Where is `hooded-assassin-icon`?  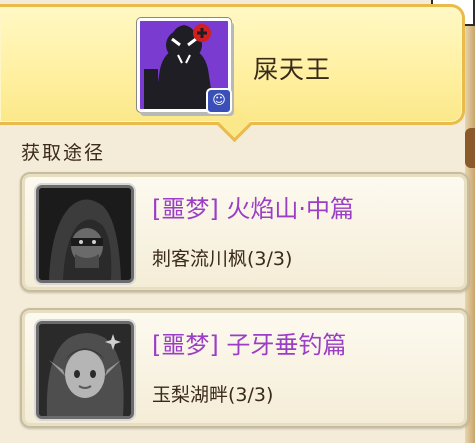
hooded-assassin-icon is located at coordinates (85, 234).